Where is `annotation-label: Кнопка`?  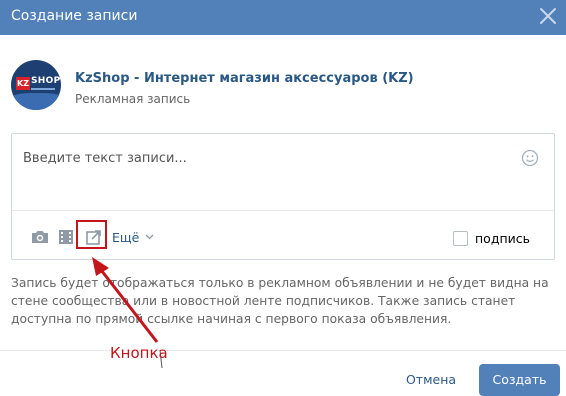 annotation-label: Кнопка is located at coordinates (139, 353).